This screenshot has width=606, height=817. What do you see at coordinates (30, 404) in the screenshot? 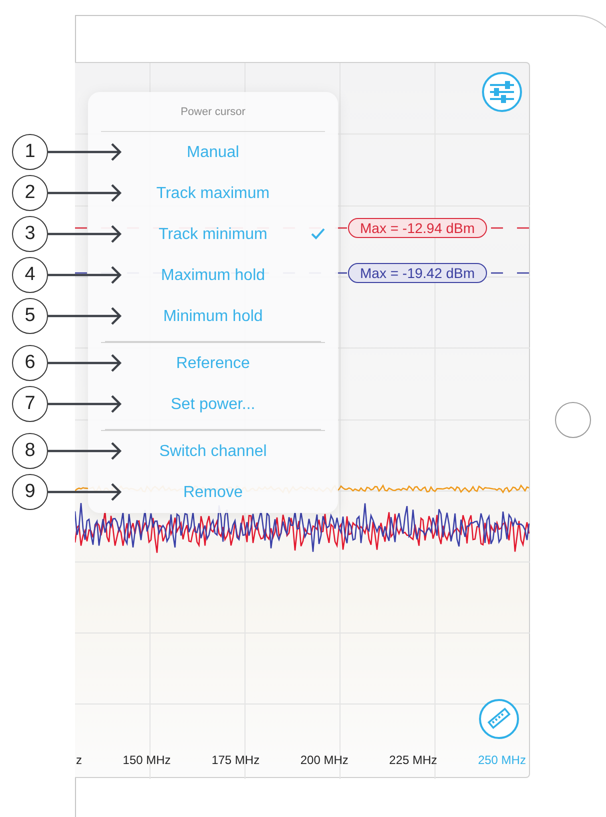
I see `callout-number: 7` at bounding box center [30, 404].